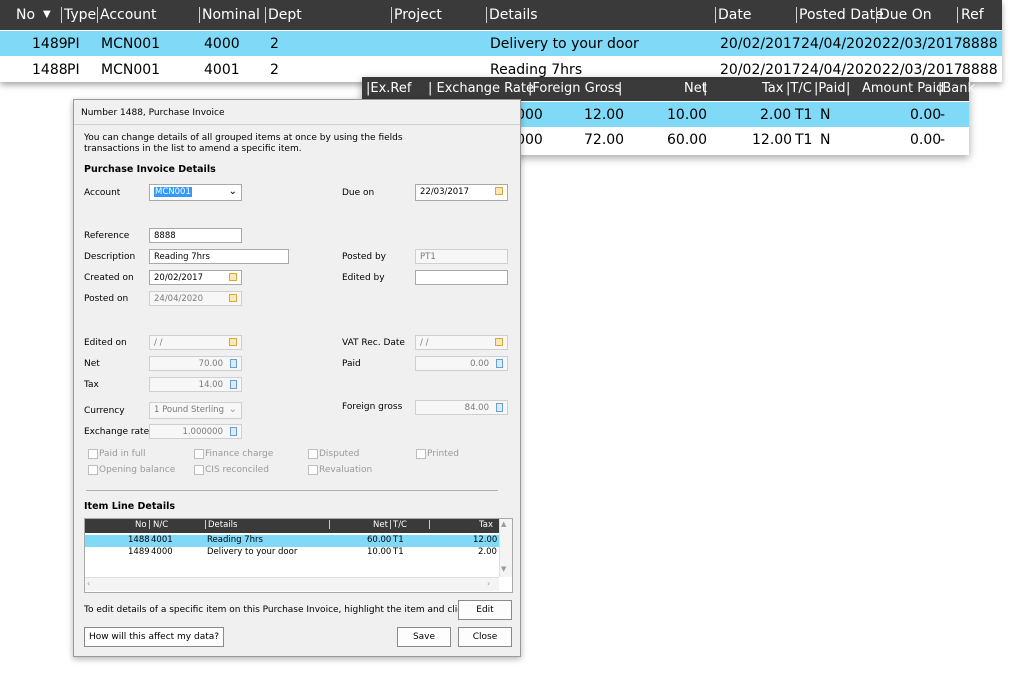 This screenshot has width=1017, height=674. I want to click on posted-on-label: Posted on, so click(106, 299).